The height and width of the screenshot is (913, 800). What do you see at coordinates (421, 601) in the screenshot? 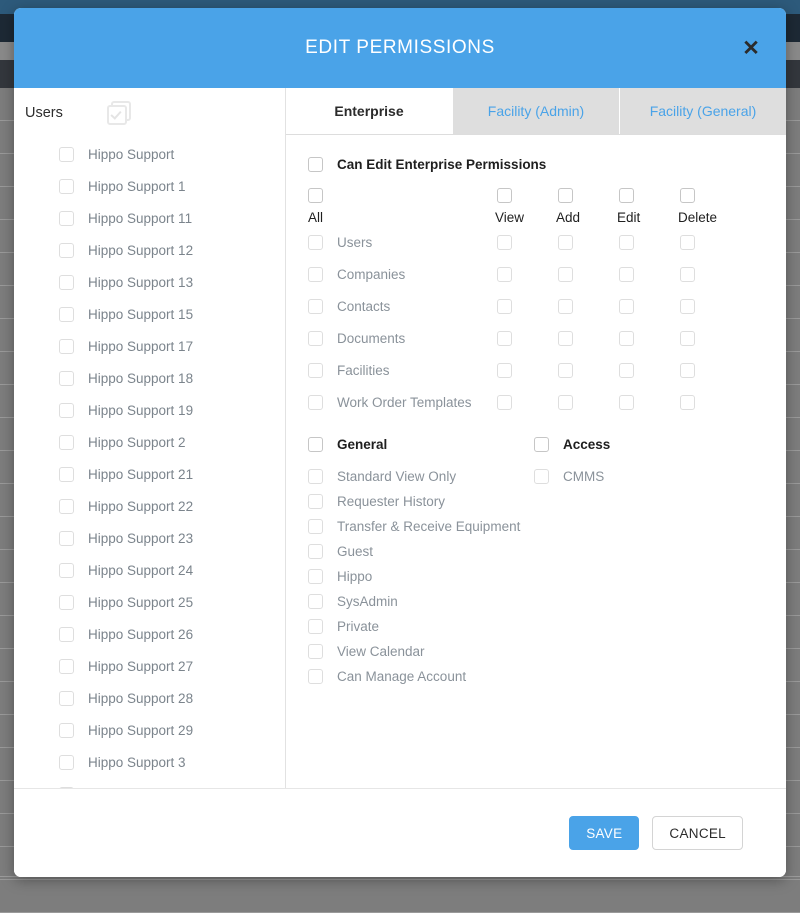
I see `general-item: SysAdmin` at bounding box center [421, 601].